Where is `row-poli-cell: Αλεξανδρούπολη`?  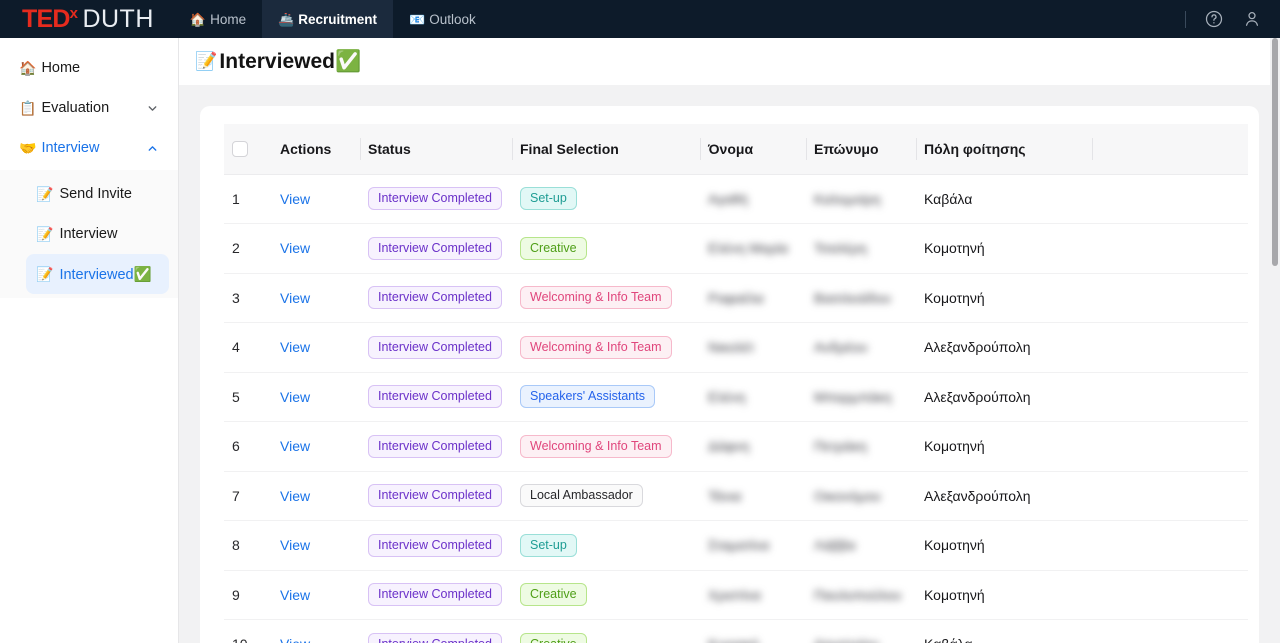 row-poli-cell: Αλεξανδρούπολη is located at coordinates (1004, 397).